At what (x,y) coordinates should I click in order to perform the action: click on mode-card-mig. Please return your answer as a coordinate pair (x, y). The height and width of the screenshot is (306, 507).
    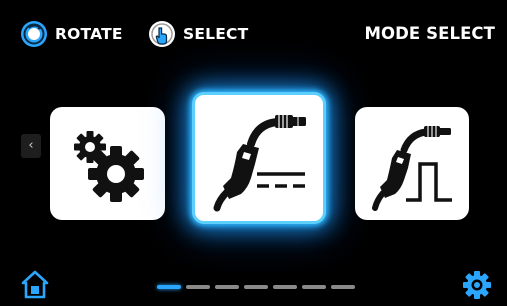
    Looking at the image, I should click on (259, 158).